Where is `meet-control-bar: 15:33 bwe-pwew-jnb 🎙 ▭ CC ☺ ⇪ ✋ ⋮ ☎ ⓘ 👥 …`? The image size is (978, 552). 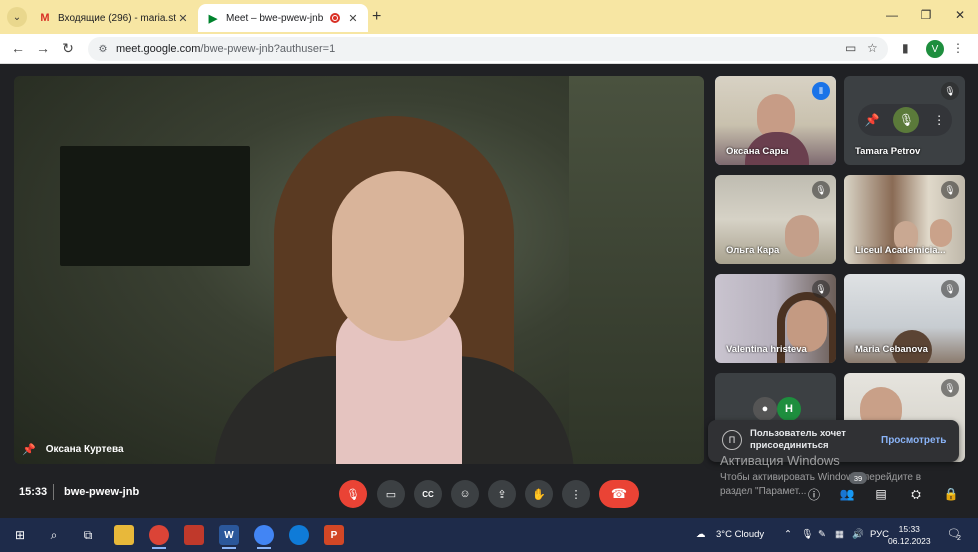 meet-control-bar: 15:33 bwe-pwew-jnb 🎙 ▭ CC ☺ ⇪ ✋ ⋮ ☎ ⓘ 👥 … is located at coordinates (489, 494).